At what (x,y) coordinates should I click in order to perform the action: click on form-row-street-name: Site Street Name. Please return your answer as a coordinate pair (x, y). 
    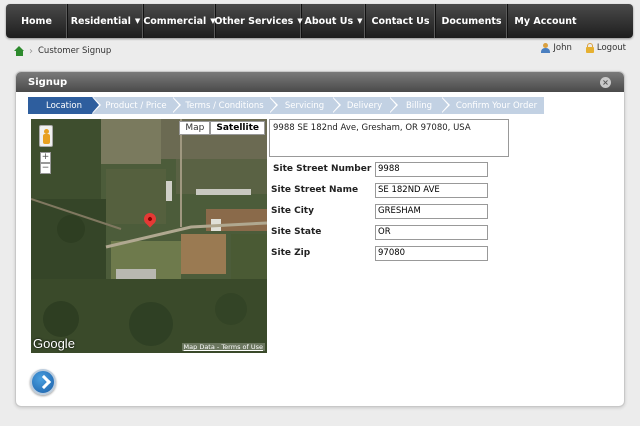
    Looking at the image, I should click on (379, 190).